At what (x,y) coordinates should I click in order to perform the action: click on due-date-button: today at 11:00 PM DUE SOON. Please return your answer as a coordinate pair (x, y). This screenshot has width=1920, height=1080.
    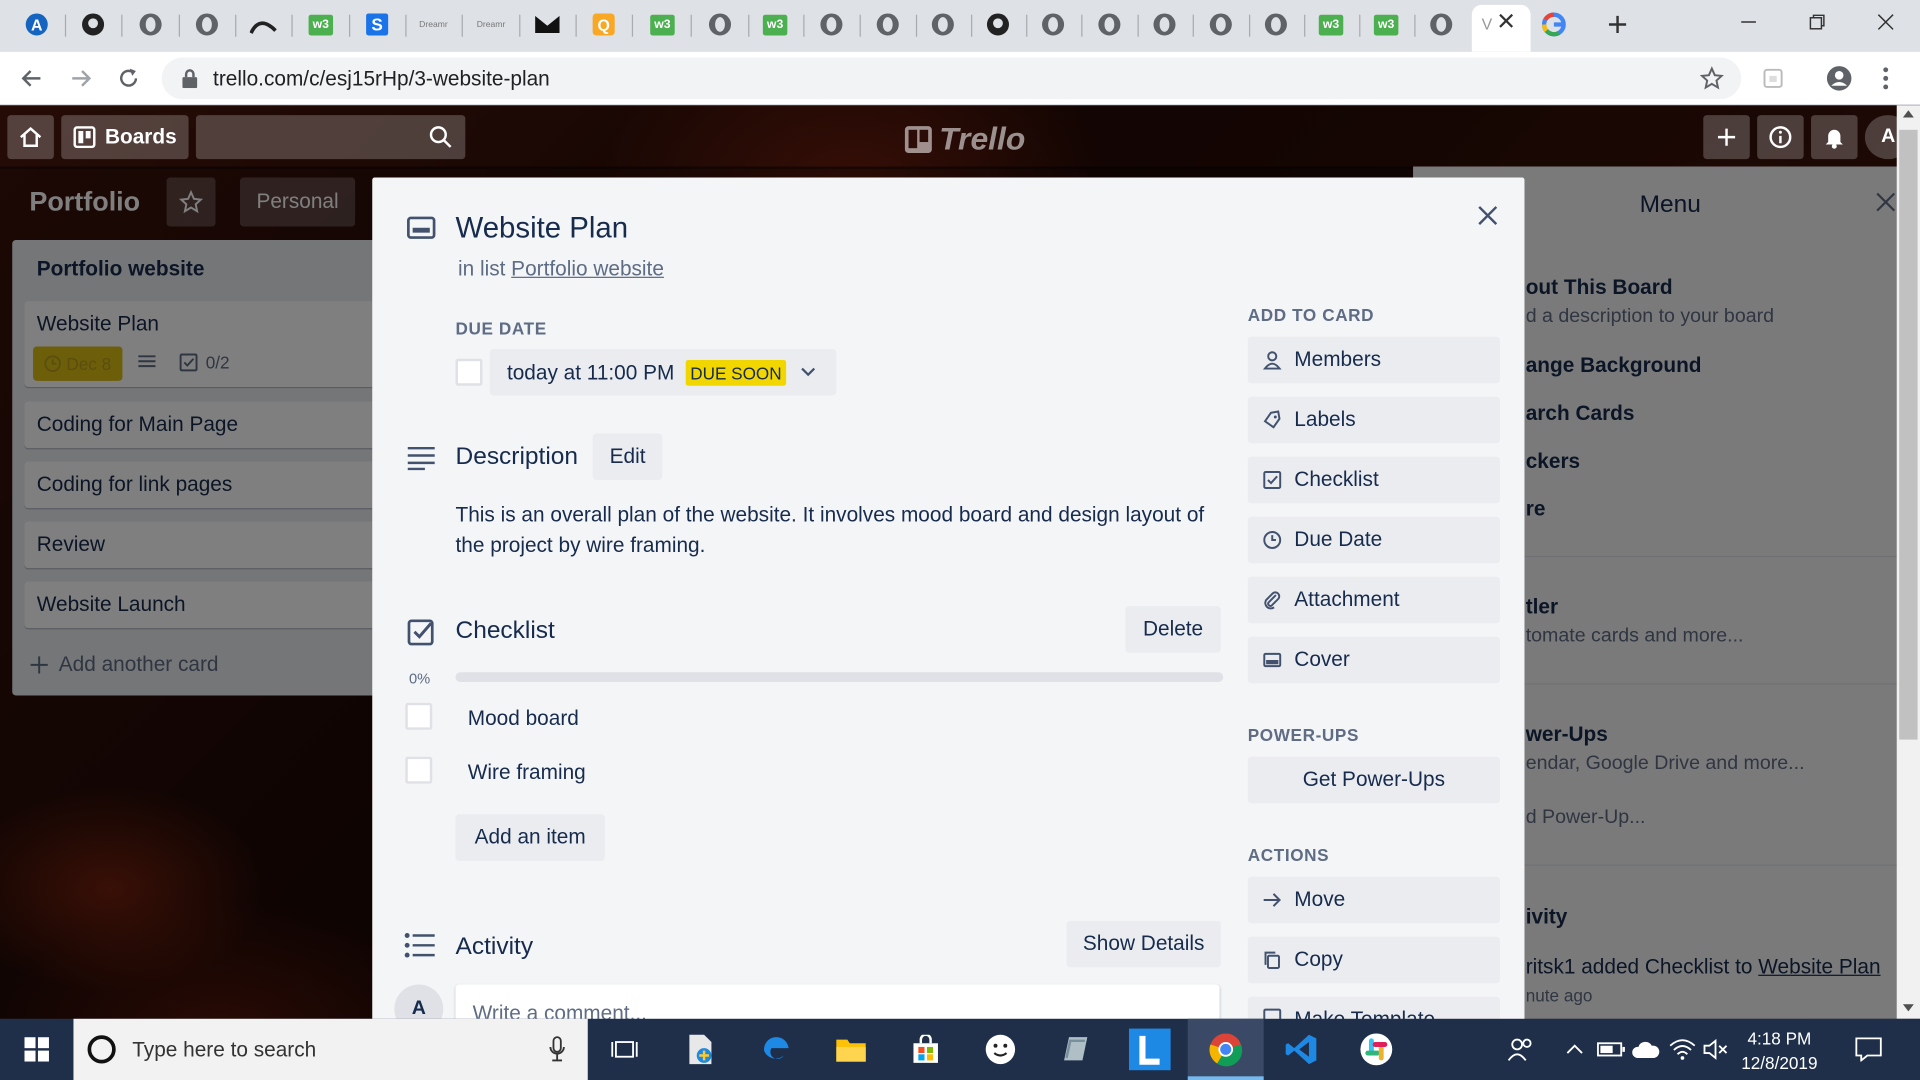
    Looking at the image, I should click on (663, 372).